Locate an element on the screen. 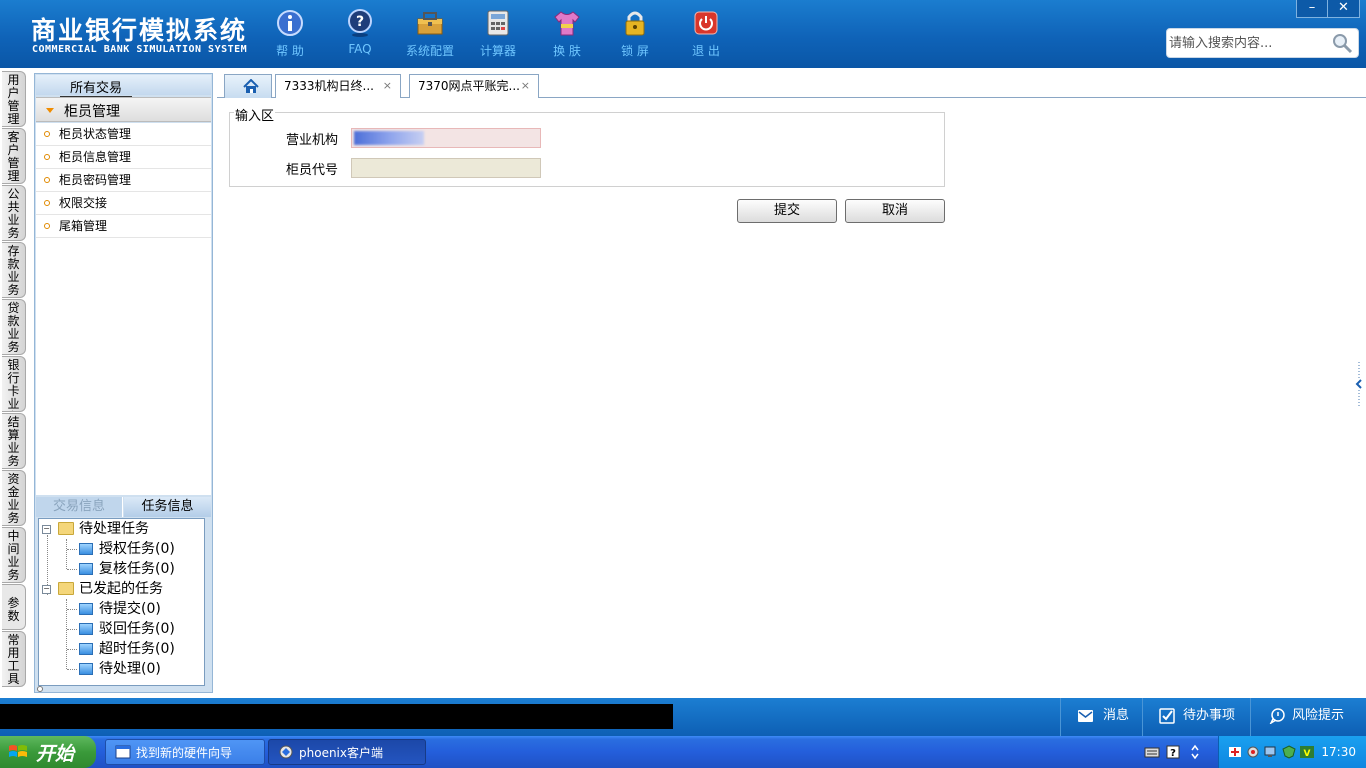 The height and width of the screenshot is (768, 1366). calculator-button: 计算器 is located at coordinates (498, 33).